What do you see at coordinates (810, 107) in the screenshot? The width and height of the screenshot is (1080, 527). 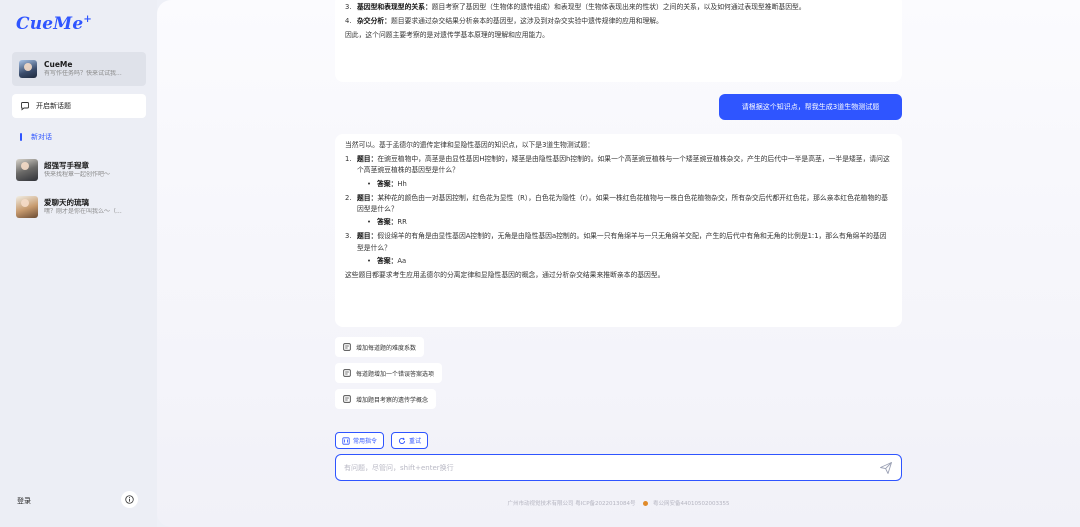 I see `user-message: 请根据这个知识点，帮我生成3道生物测试题` at bounding box center [810, 107].